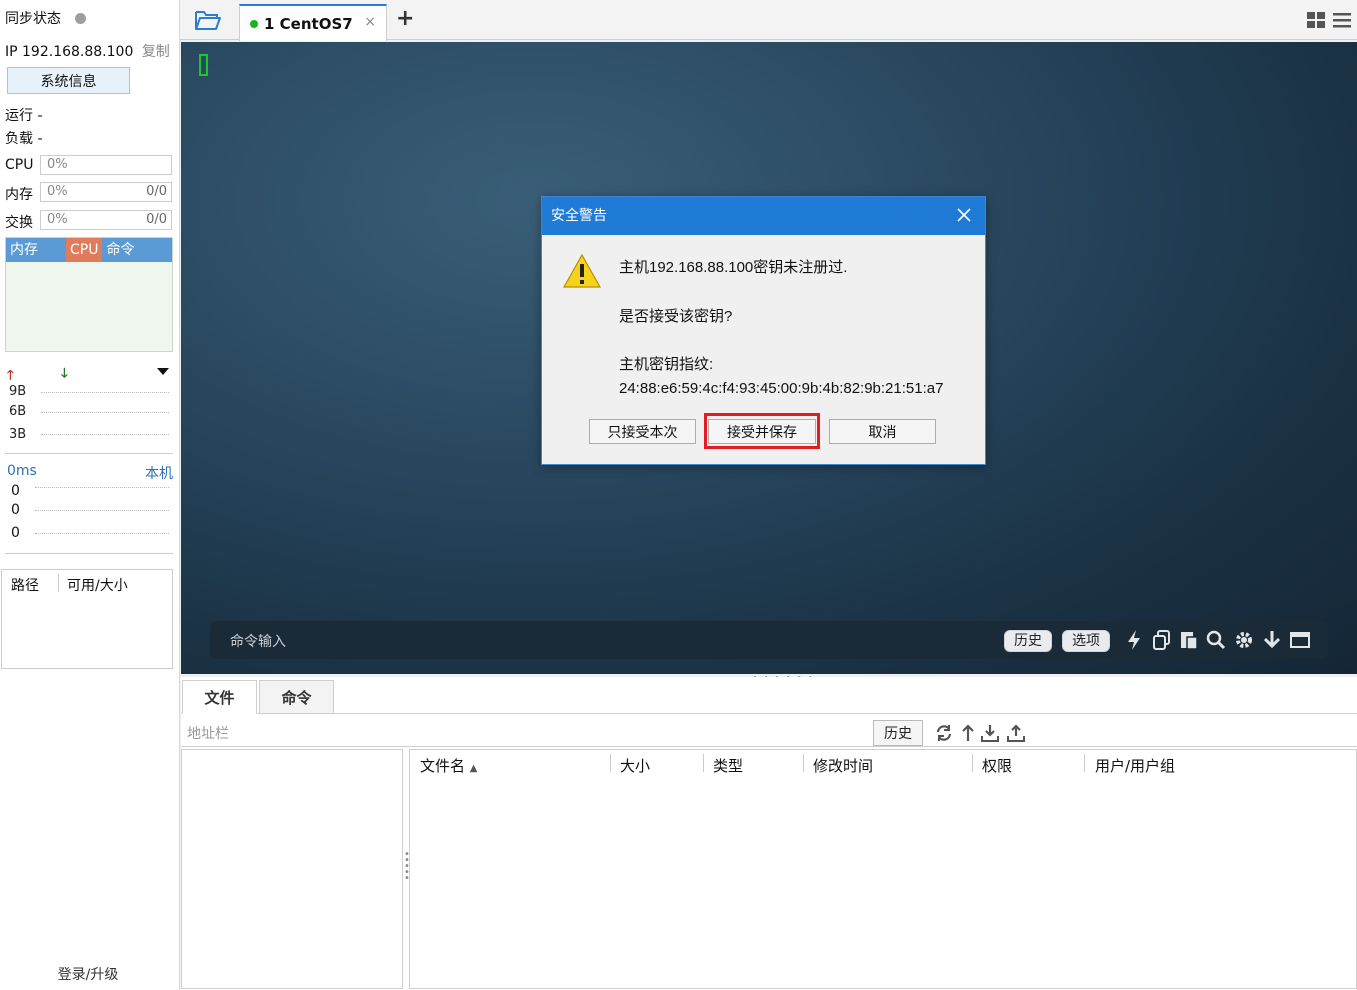  I want to click on column-owner: 用户/用户组, so click(1135, 765).